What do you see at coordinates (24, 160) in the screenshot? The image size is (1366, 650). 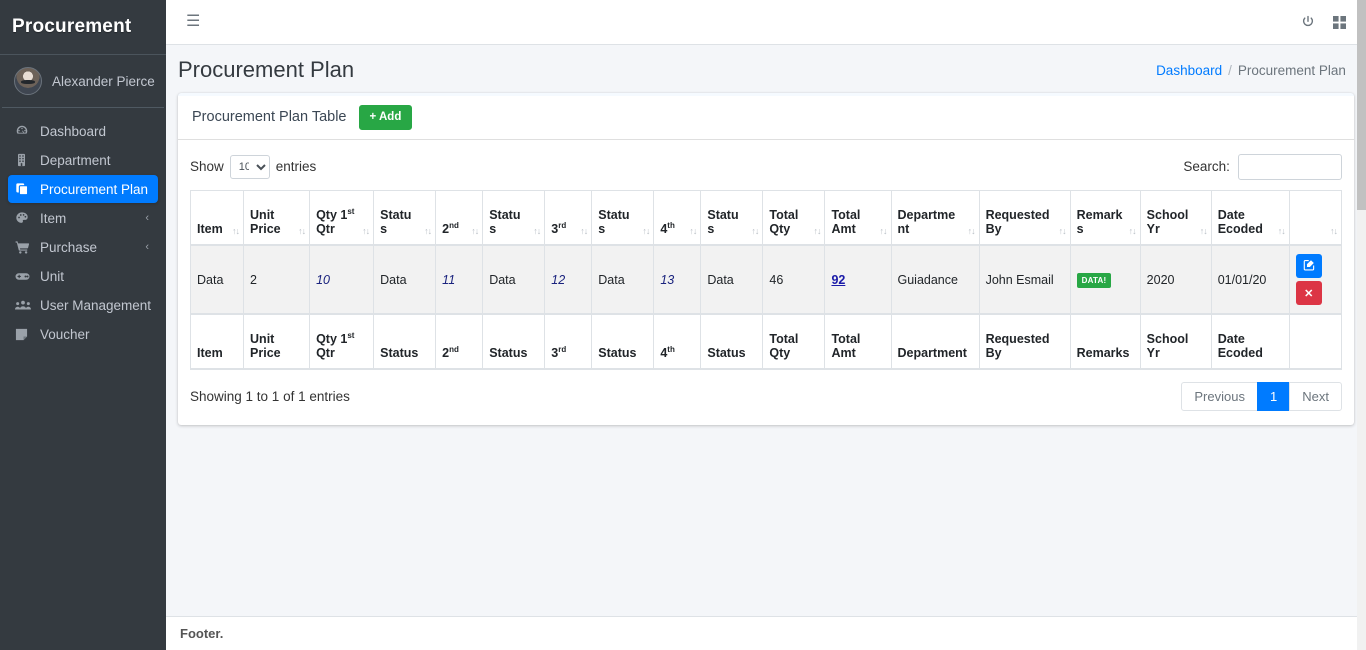 I see `building-icon` at bounding box center [24, 160].